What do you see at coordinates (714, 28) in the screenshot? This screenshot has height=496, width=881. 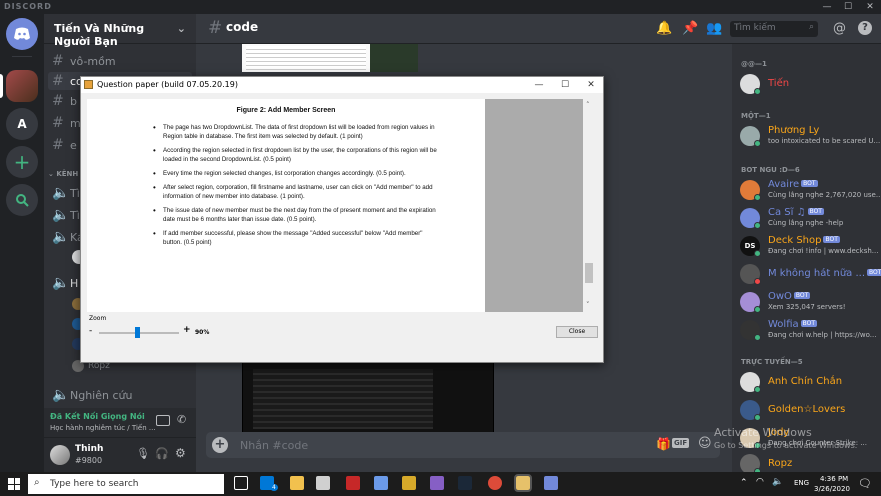 I see `members-icon: 👥` at bounding box center [714, 28].